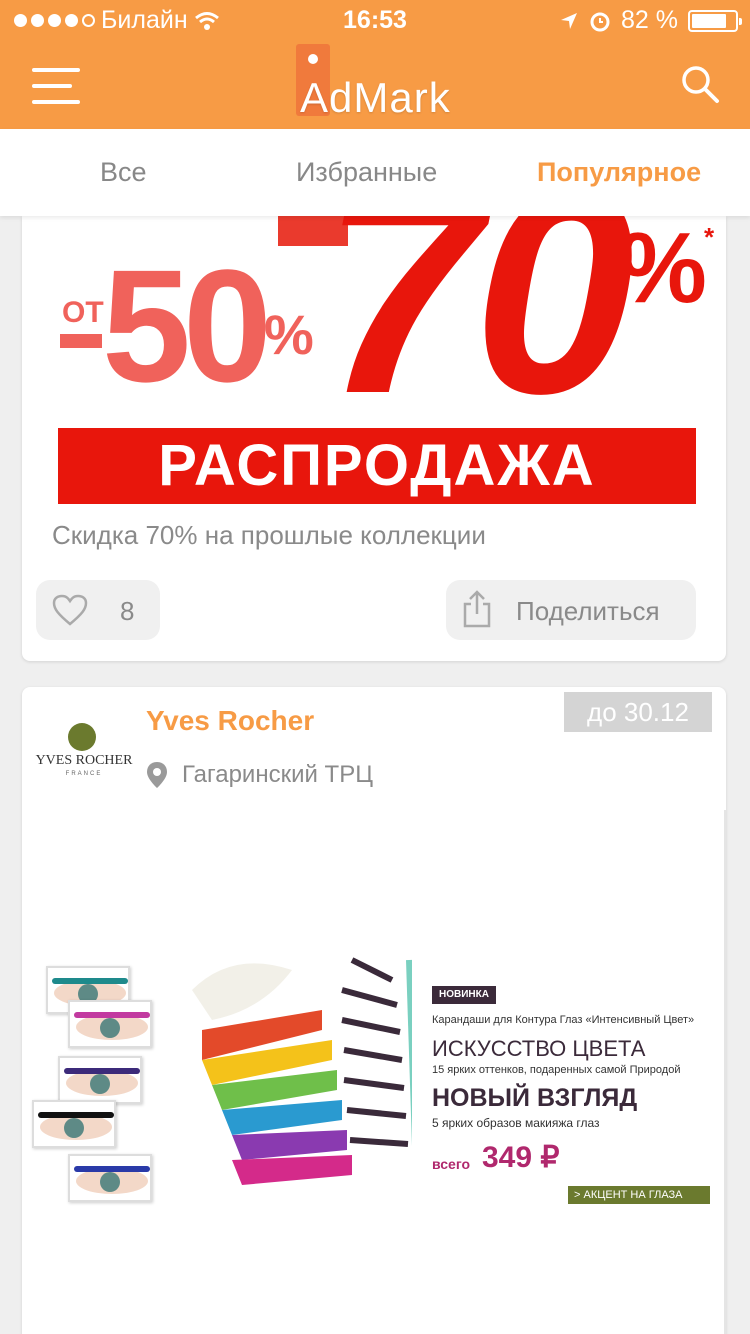 The height and width of the screenshot is (1334, 750). Describe the element at coordinates (638, 712) in the screenshot. I see `valid-until-badge: до 30.12` at that location.